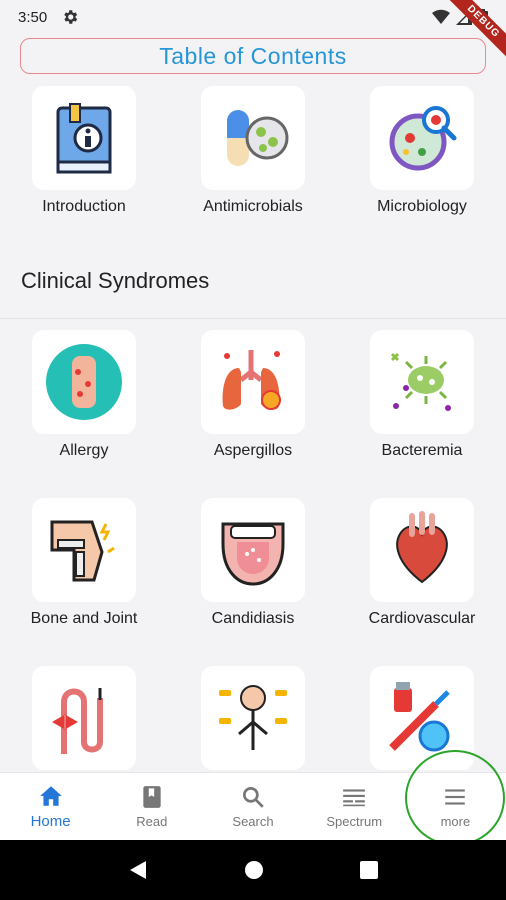  I want to click on info-book-icon, so click(84, 138).